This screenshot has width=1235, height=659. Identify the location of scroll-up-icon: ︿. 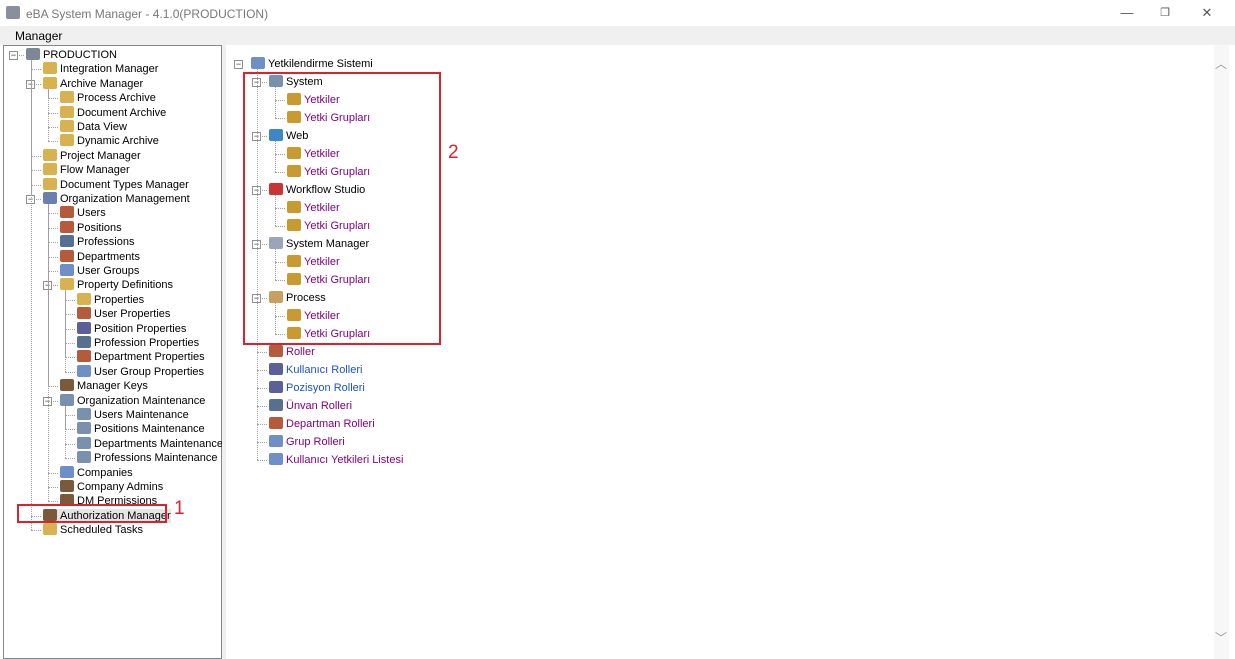
(1221, 63).